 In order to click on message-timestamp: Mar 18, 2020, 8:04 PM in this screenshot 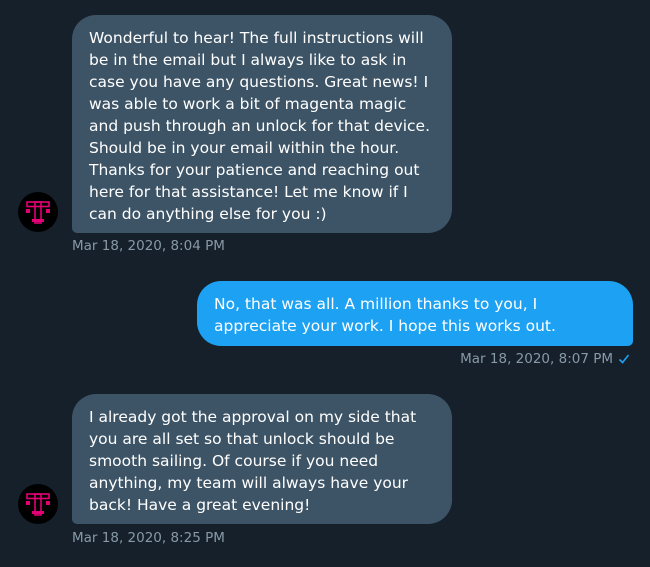, I will do `click(148, 246)`.